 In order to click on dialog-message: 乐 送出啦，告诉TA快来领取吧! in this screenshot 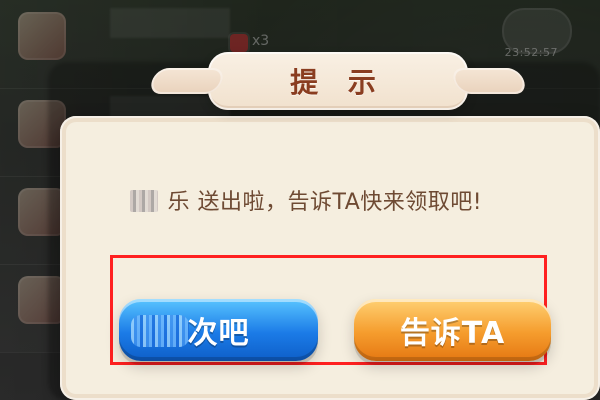, I will do `click(348, 202)`.